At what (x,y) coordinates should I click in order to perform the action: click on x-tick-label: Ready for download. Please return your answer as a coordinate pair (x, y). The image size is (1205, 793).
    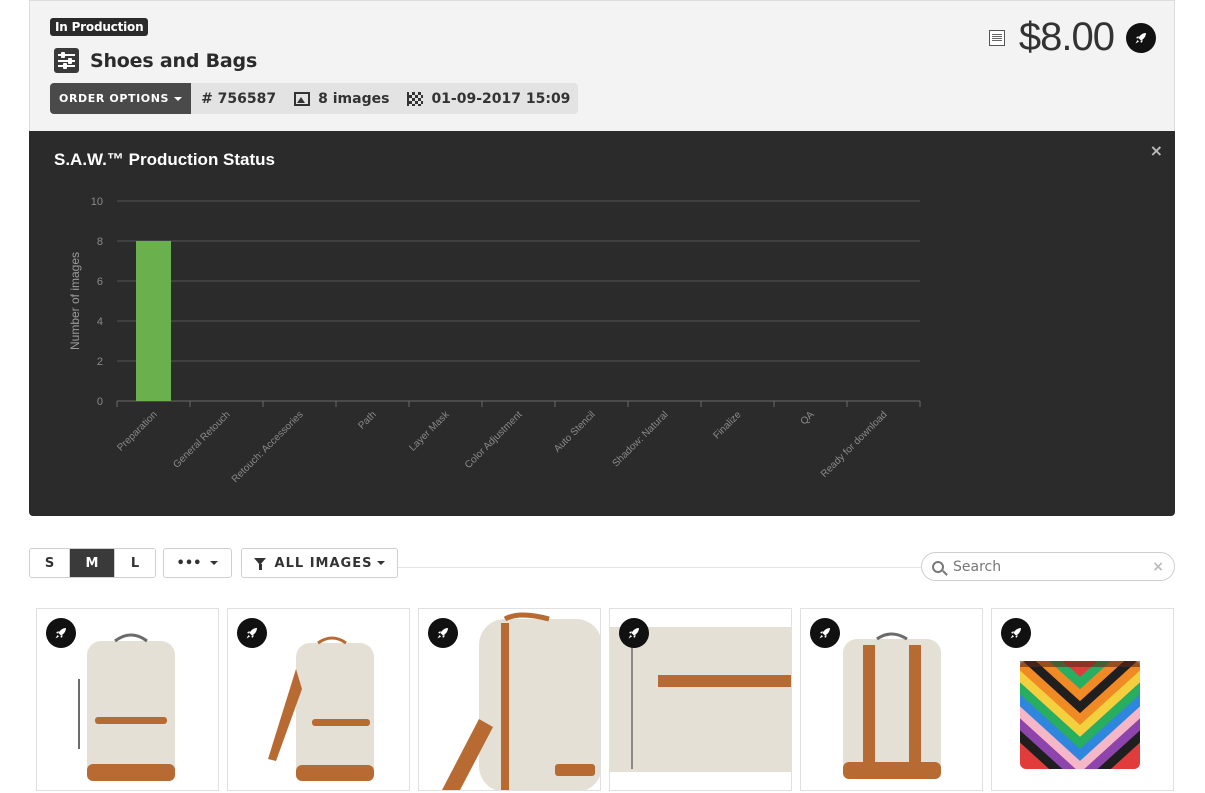
    Looking at the image, I should click on (854, 444).